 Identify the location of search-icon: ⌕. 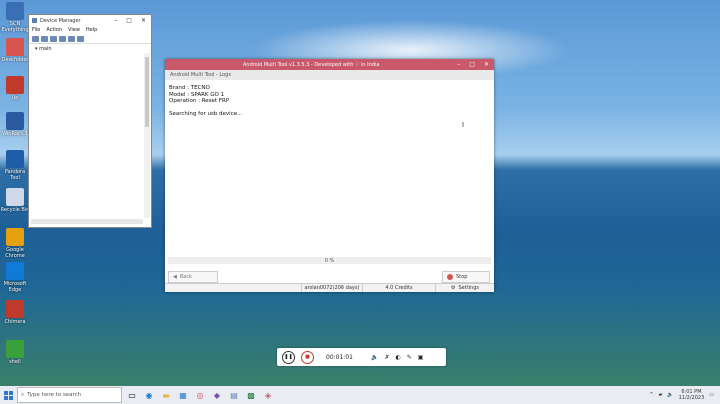
(23, 394).